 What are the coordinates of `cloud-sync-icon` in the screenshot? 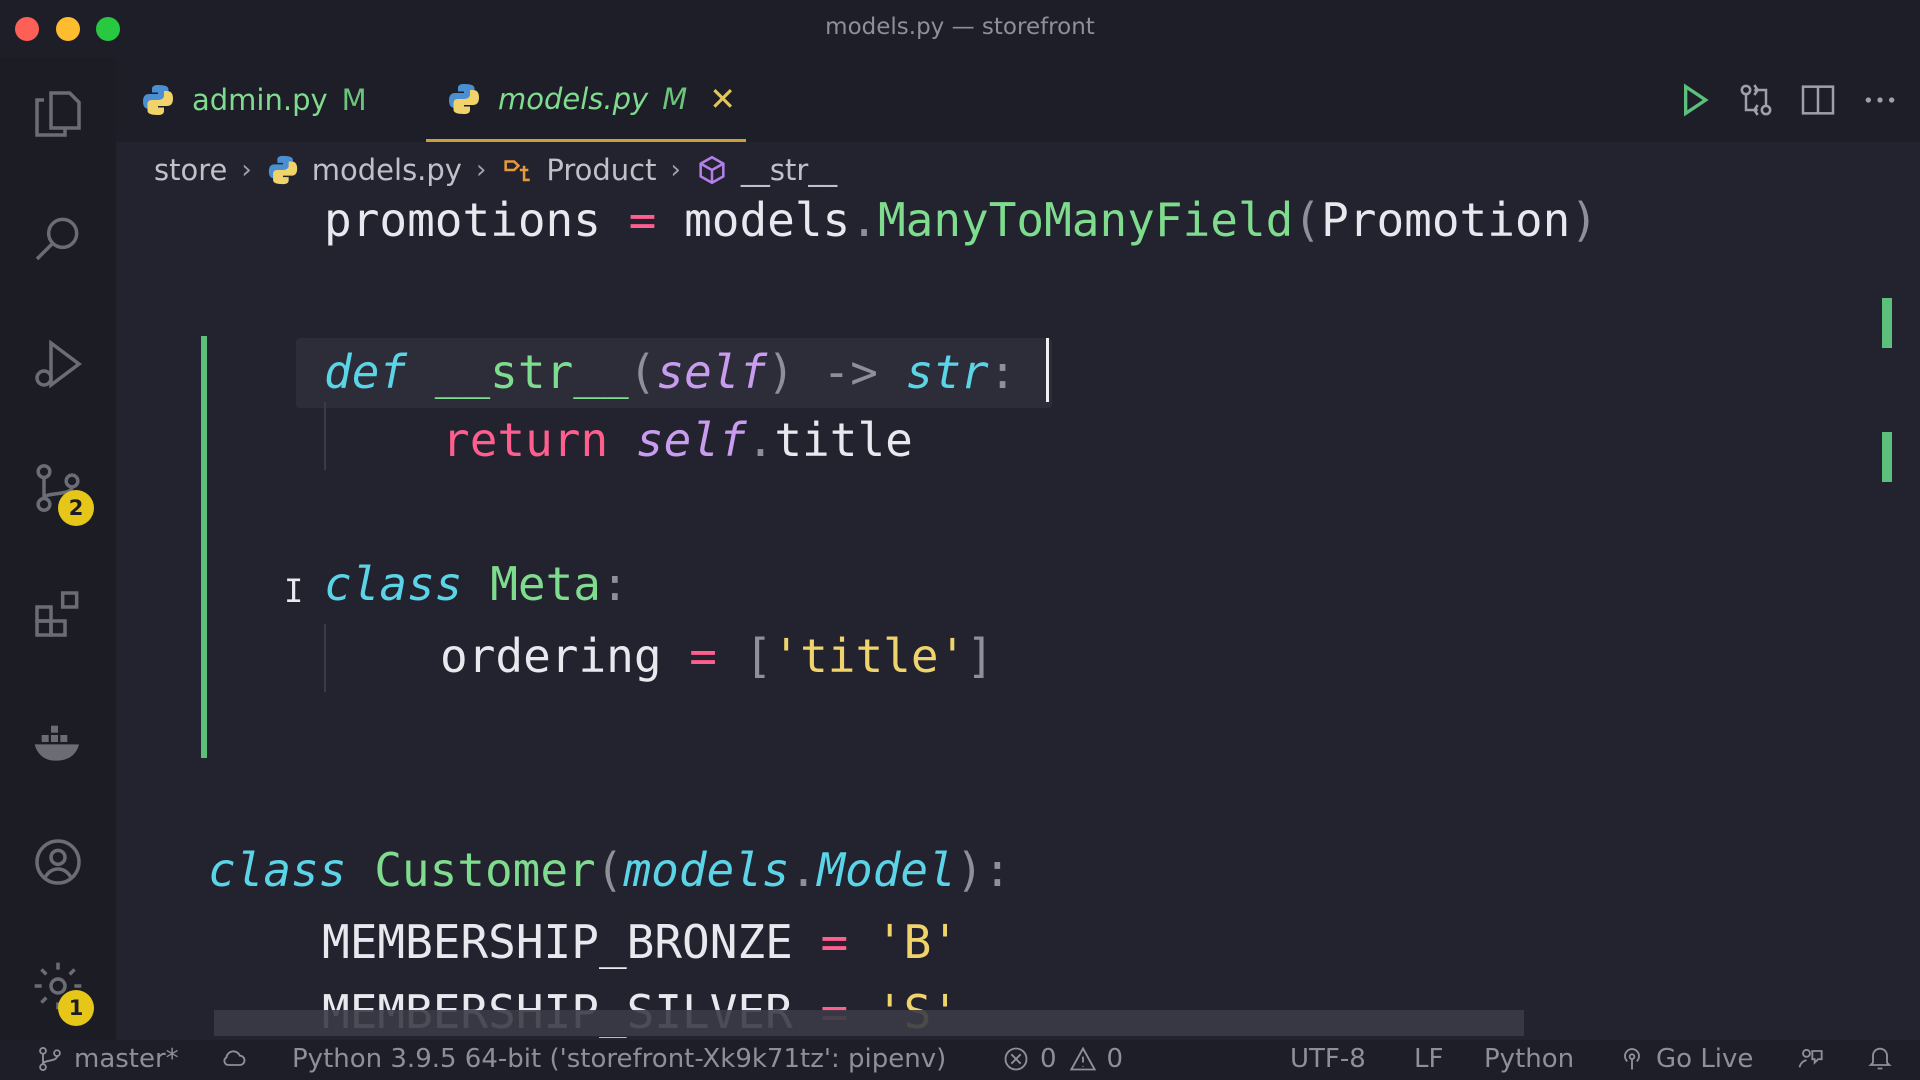 It's located at (234, 1058).